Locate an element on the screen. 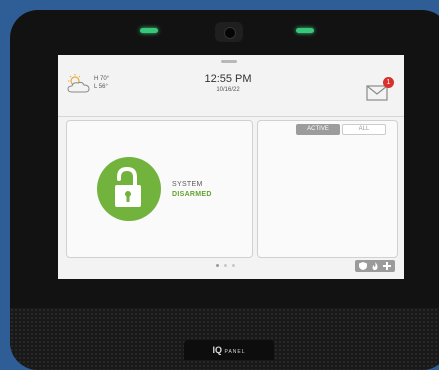 Image resolution: width=439 pixels, height=370 pixels. brand-logo: IQ PANEL is located at coordinates (229, 350).